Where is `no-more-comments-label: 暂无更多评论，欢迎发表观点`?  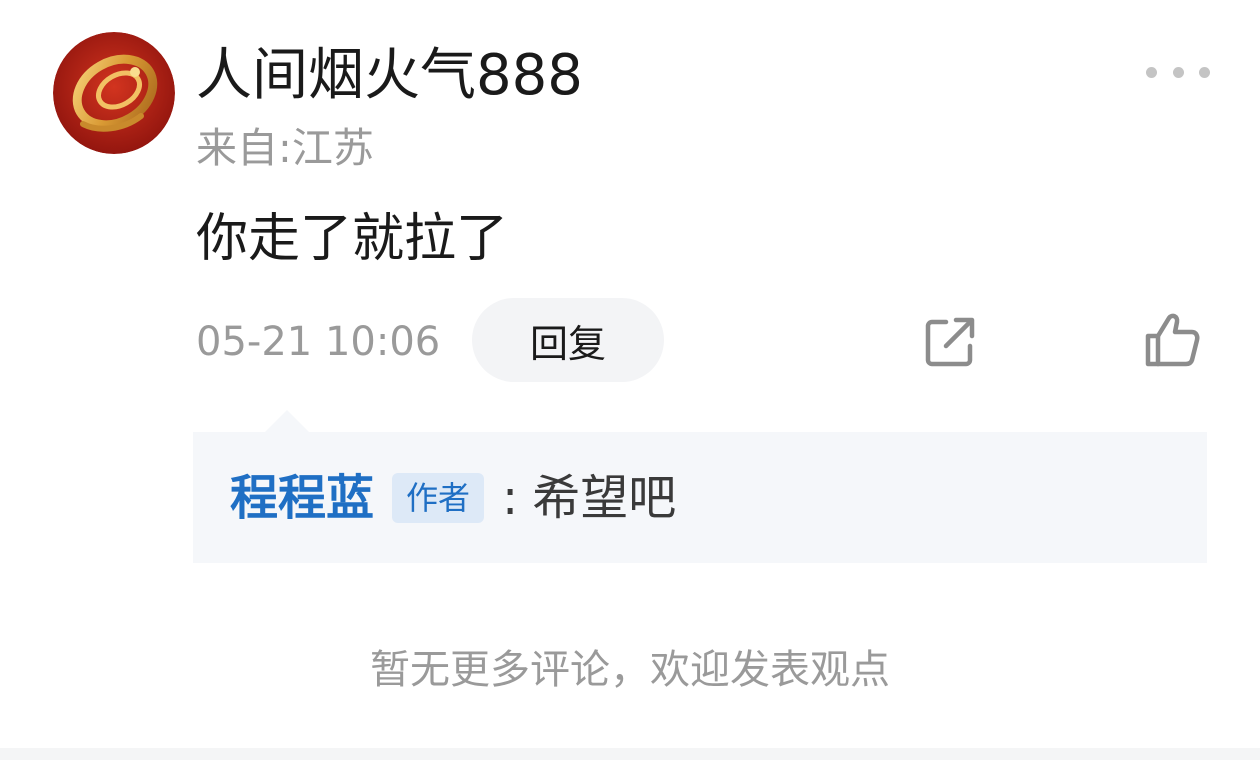 no-more-comments-label: 暂无更多评论，欢迎发表观点 is located at coordinates (630, 670).